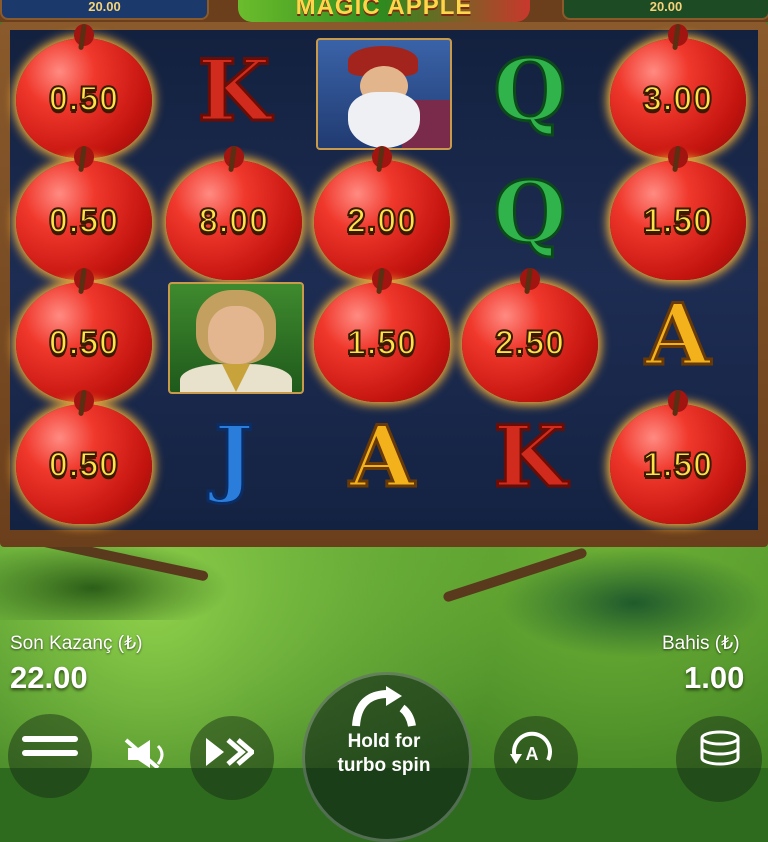  Describe the element at coordinates (384, 741) in the screenshot. I see `spin-hint-line1: Hold for` at that location.